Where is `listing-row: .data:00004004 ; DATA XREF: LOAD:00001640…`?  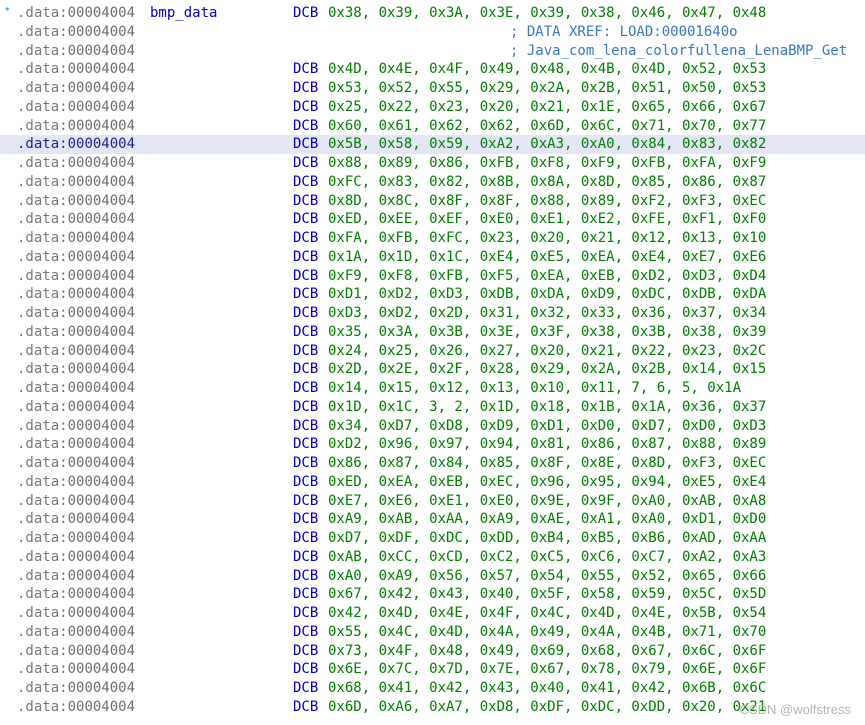 listing-row: .data:00004004 ; DATA XREF: LOAD:00001640… is located at coordinates (432, 32).